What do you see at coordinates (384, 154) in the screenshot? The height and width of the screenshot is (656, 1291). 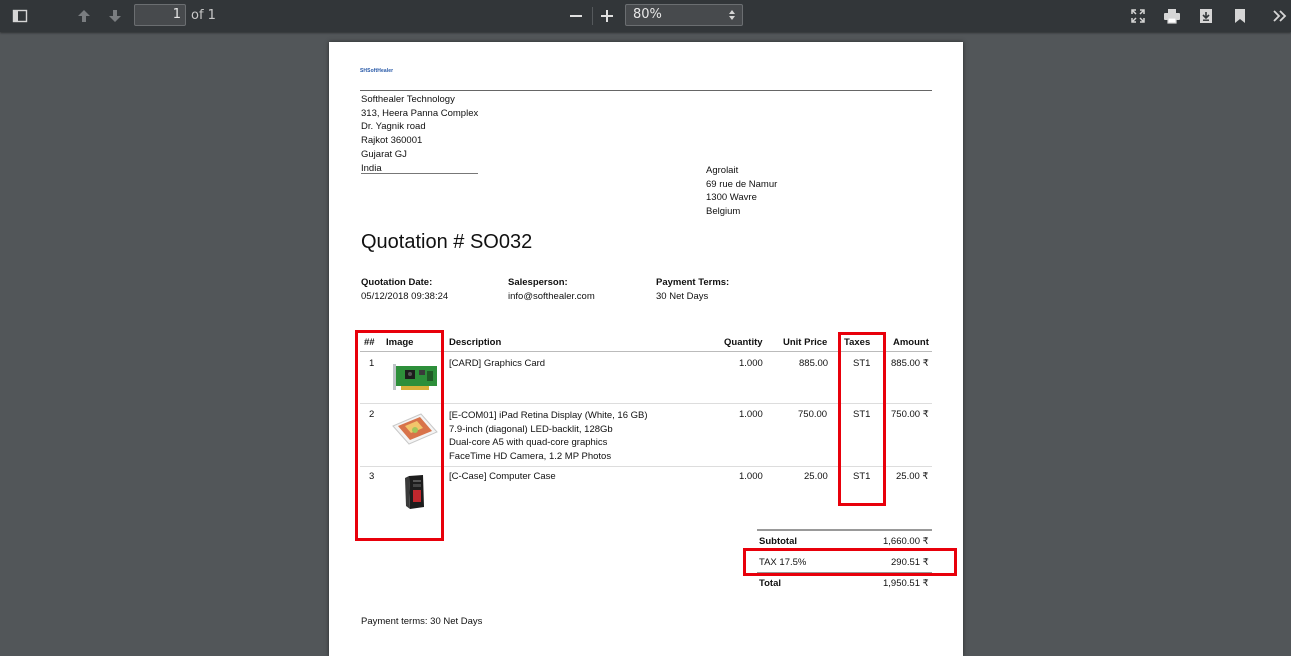 I see `company-address-line: Gujarat GJ` at bounding box center [384, 154].